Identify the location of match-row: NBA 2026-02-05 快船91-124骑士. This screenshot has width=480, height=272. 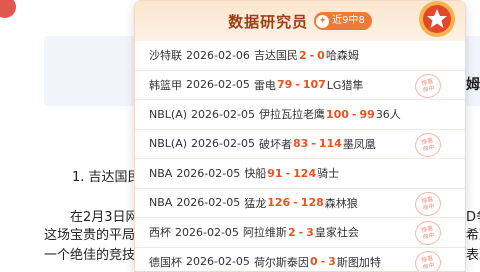
(300, 174).